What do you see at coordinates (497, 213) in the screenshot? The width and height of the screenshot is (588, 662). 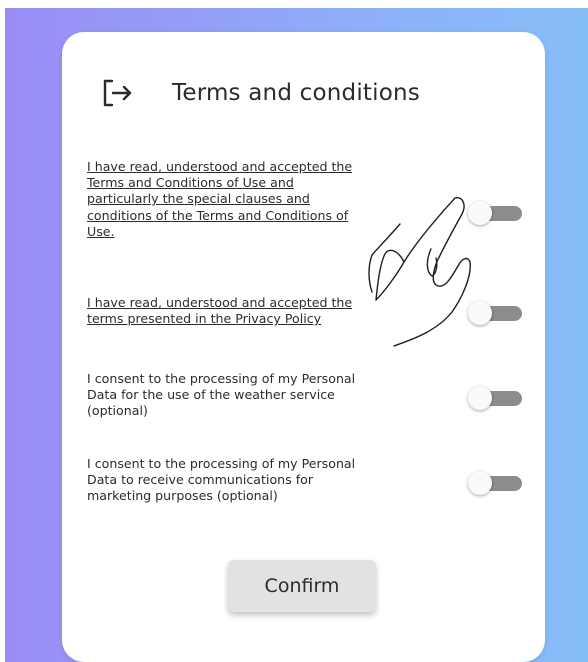 I see `terms-of-use-toggle` at bounding box center [497, 213].